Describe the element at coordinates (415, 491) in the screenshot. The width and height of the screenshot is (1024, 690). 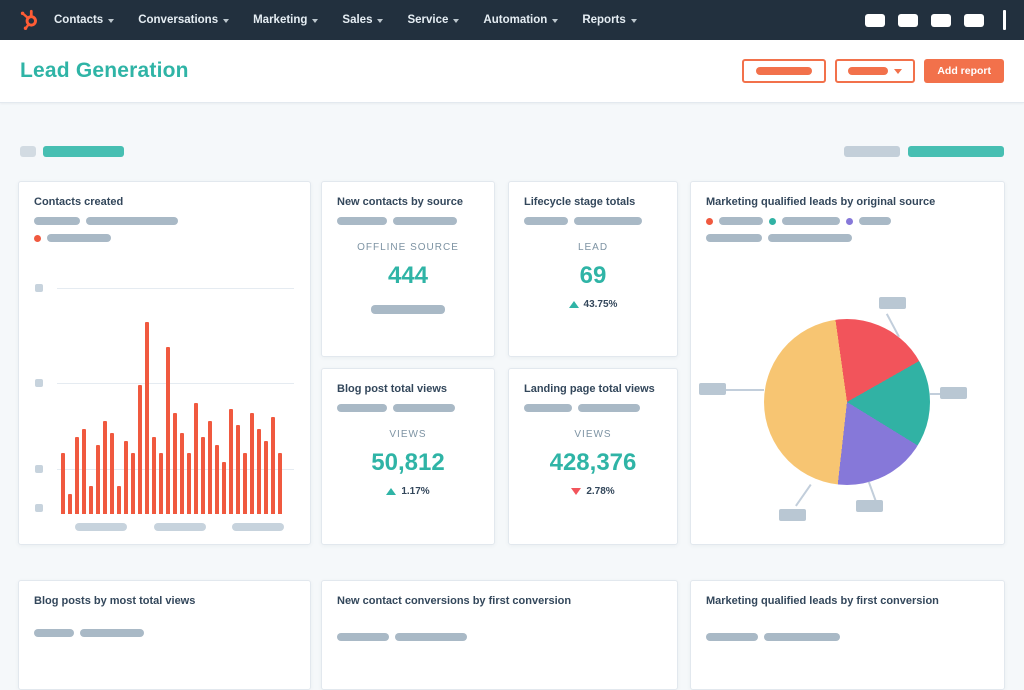
I see `delta-value: 1.17%` at that location.